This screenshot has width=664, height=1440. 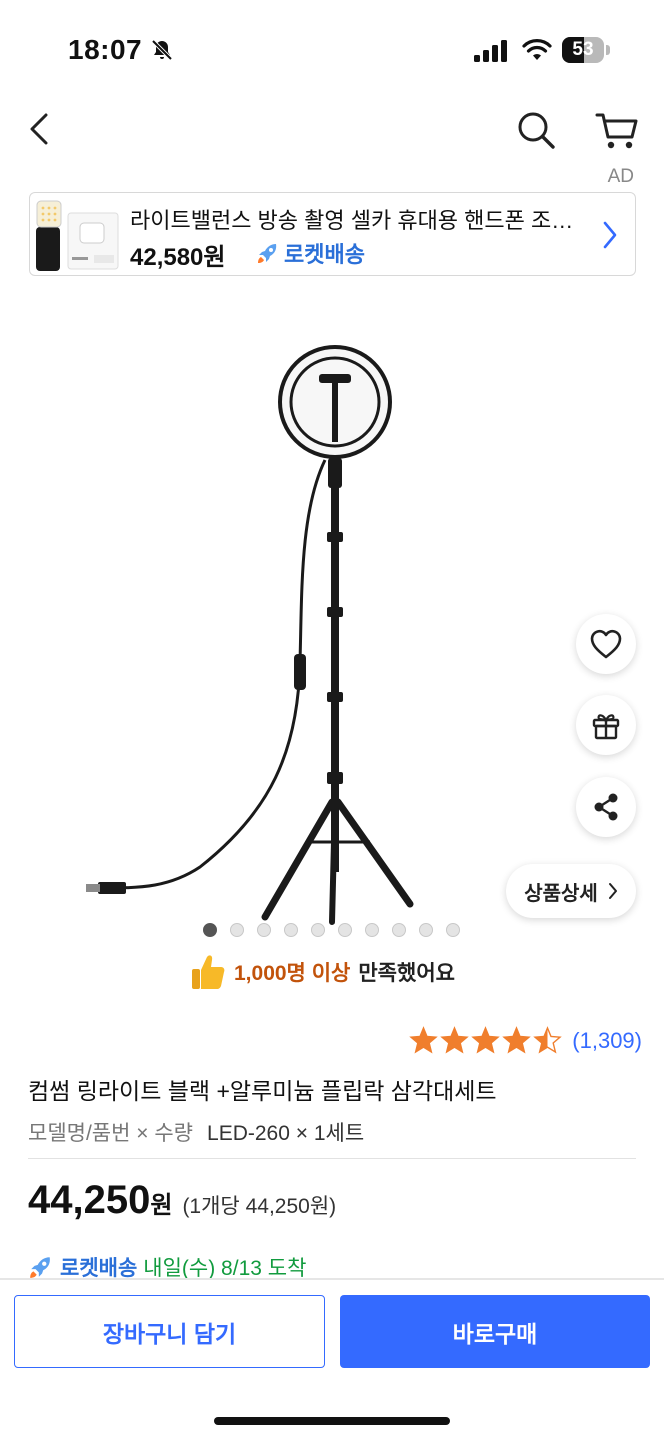 What do you see at coordinates (607, 1041) in the screenshot?
I see `review-count: (1,309)` at bounding box center [607, 1041].